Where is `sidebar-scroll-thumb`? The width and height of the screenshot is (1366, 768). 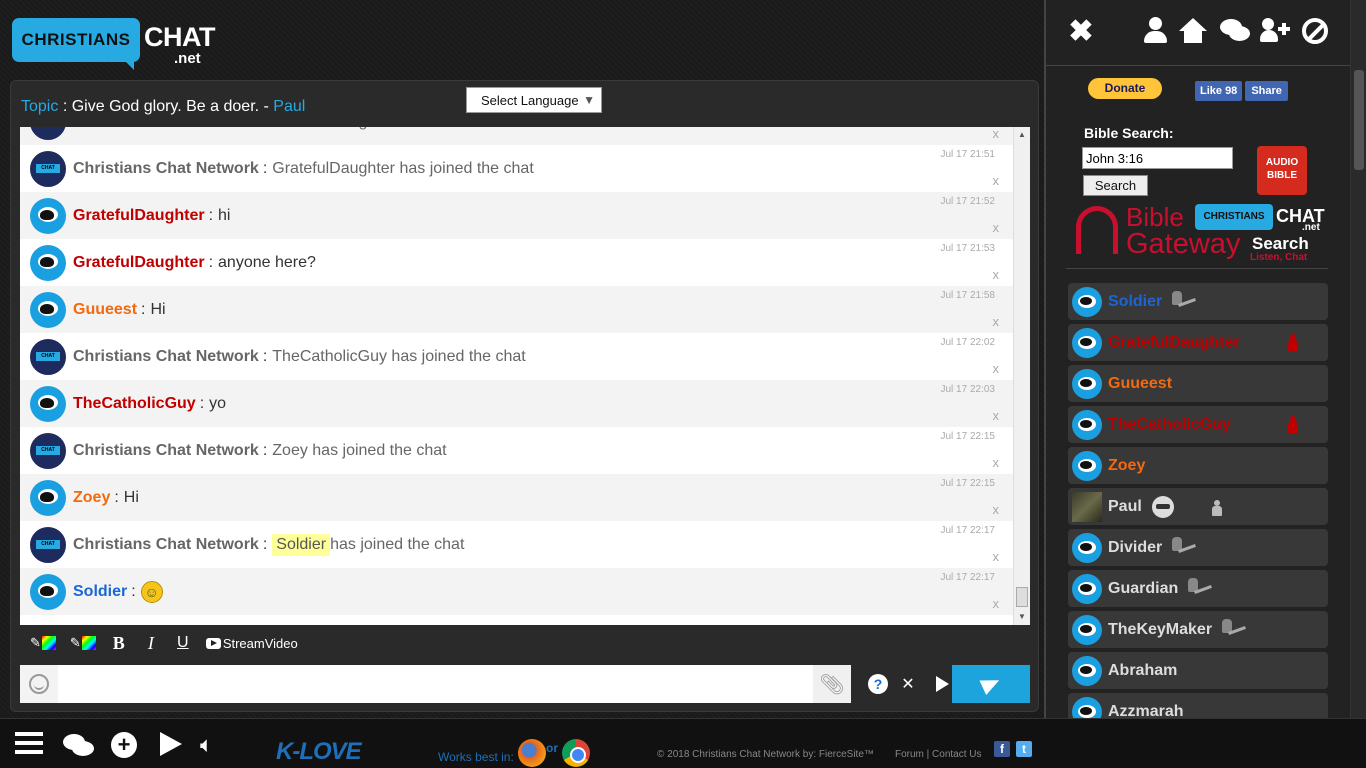
sidebar-scroll-thumb is located at coordinates (1359, 120).